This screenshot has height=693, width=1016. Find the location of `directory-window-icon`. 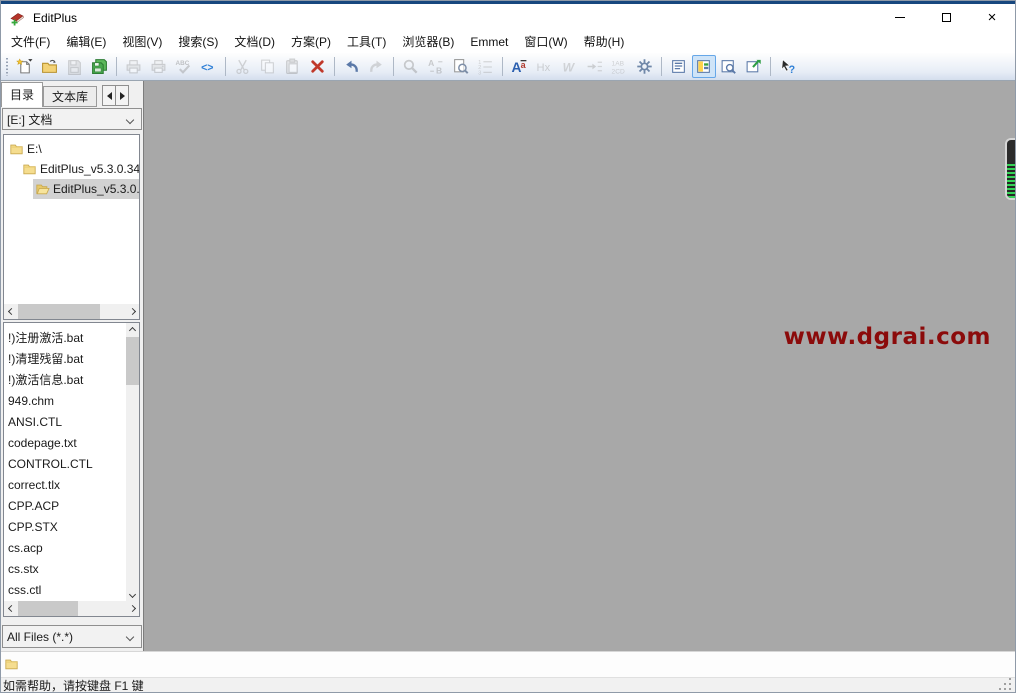

directory-window-icon is located at coordinates (703, 66).